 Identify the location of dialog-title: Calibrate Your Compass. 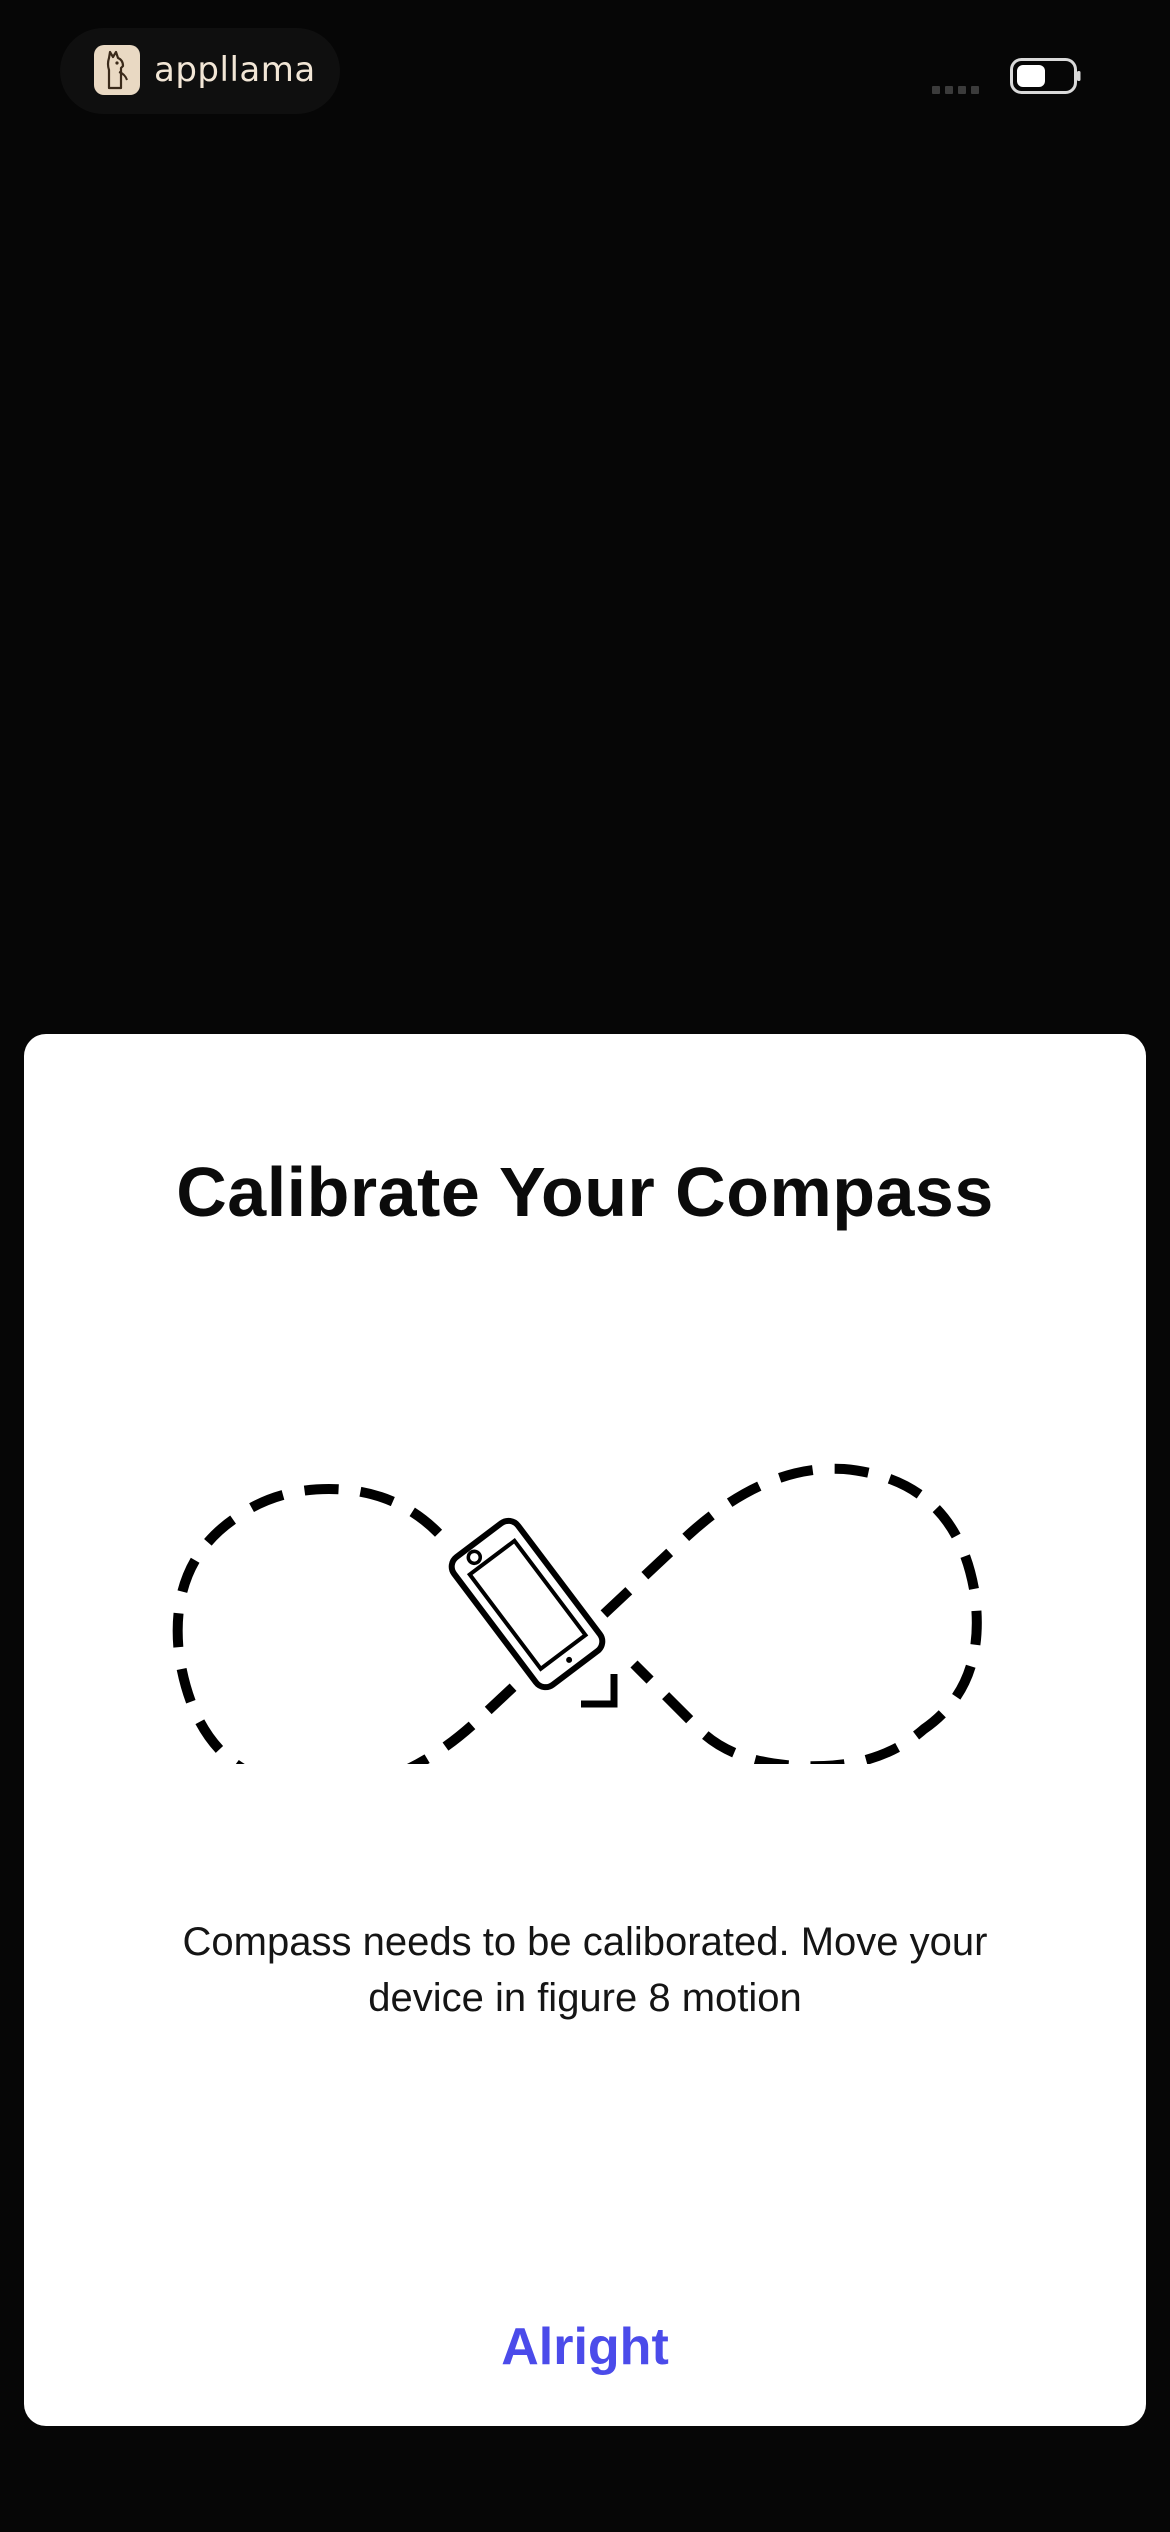
(585, 1192).